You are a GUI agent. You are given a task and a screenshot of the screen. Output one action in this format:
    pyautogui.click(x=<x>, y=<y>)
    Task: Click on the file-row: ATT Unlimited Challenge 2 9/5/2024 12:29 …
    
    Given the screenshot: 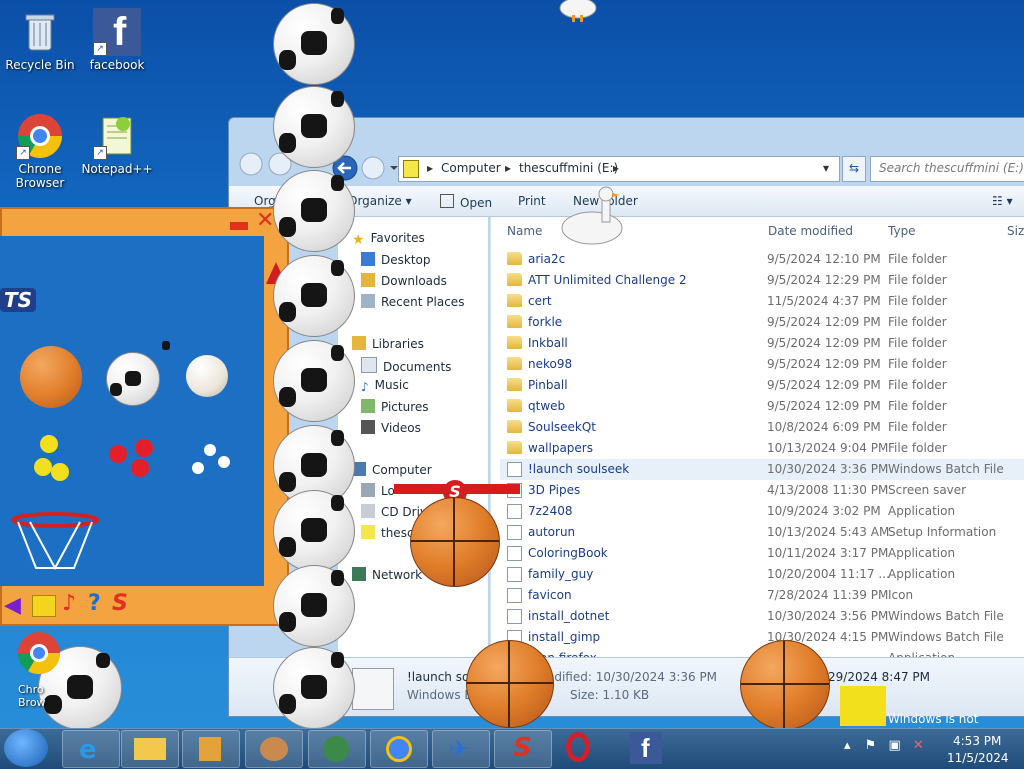 What is the action you would take?
    pyautogui.click(x=762, y=280)
    